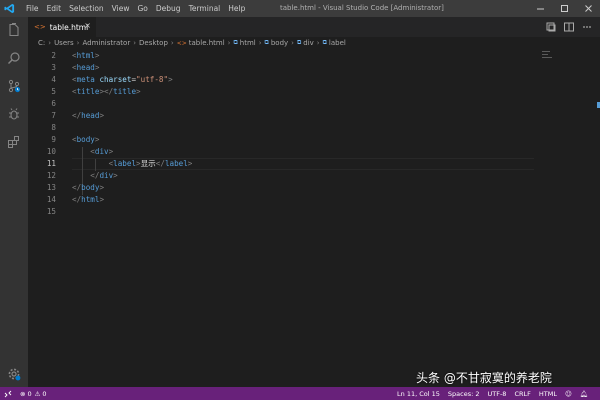  What do you see at coordinates (522, 394) in the screenshot?
I see `line-ending: CRLF` at bounding box center [522, 394].